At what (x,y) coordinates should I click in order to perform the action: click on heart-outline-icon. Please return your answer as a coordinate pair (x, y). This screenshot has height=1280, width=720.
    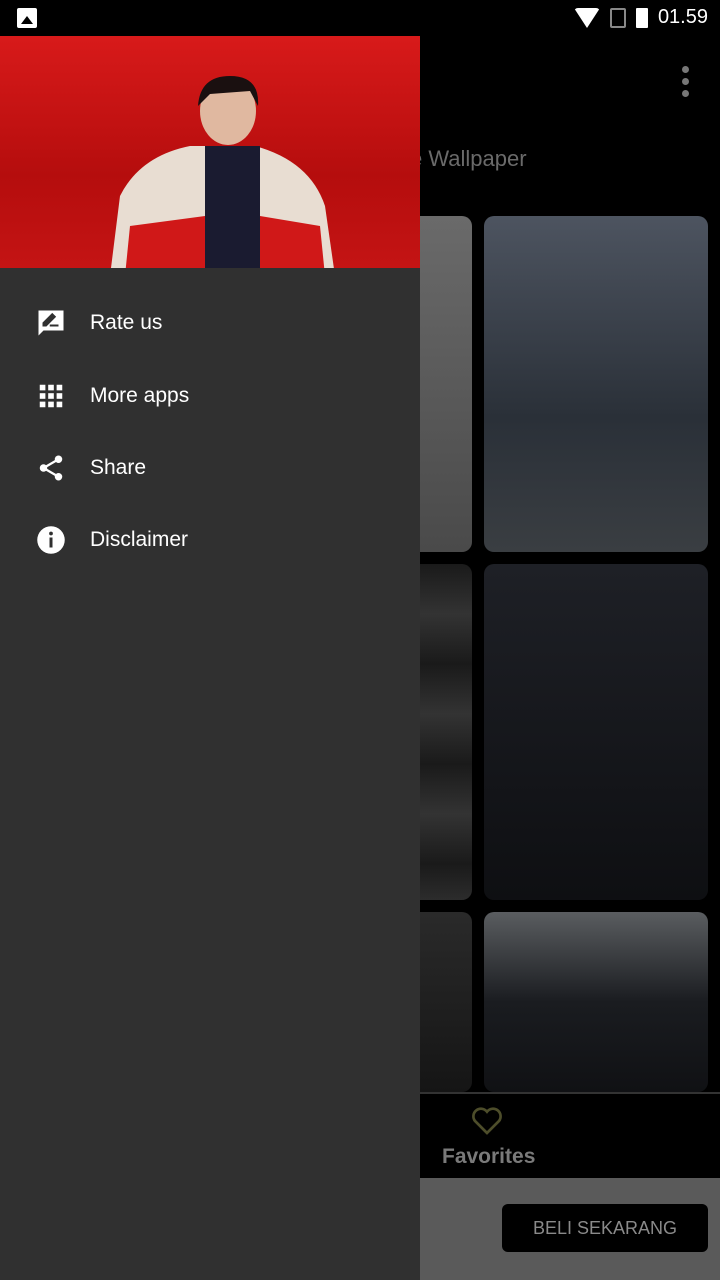
    Looking at the image, I should click on (487, 1121).